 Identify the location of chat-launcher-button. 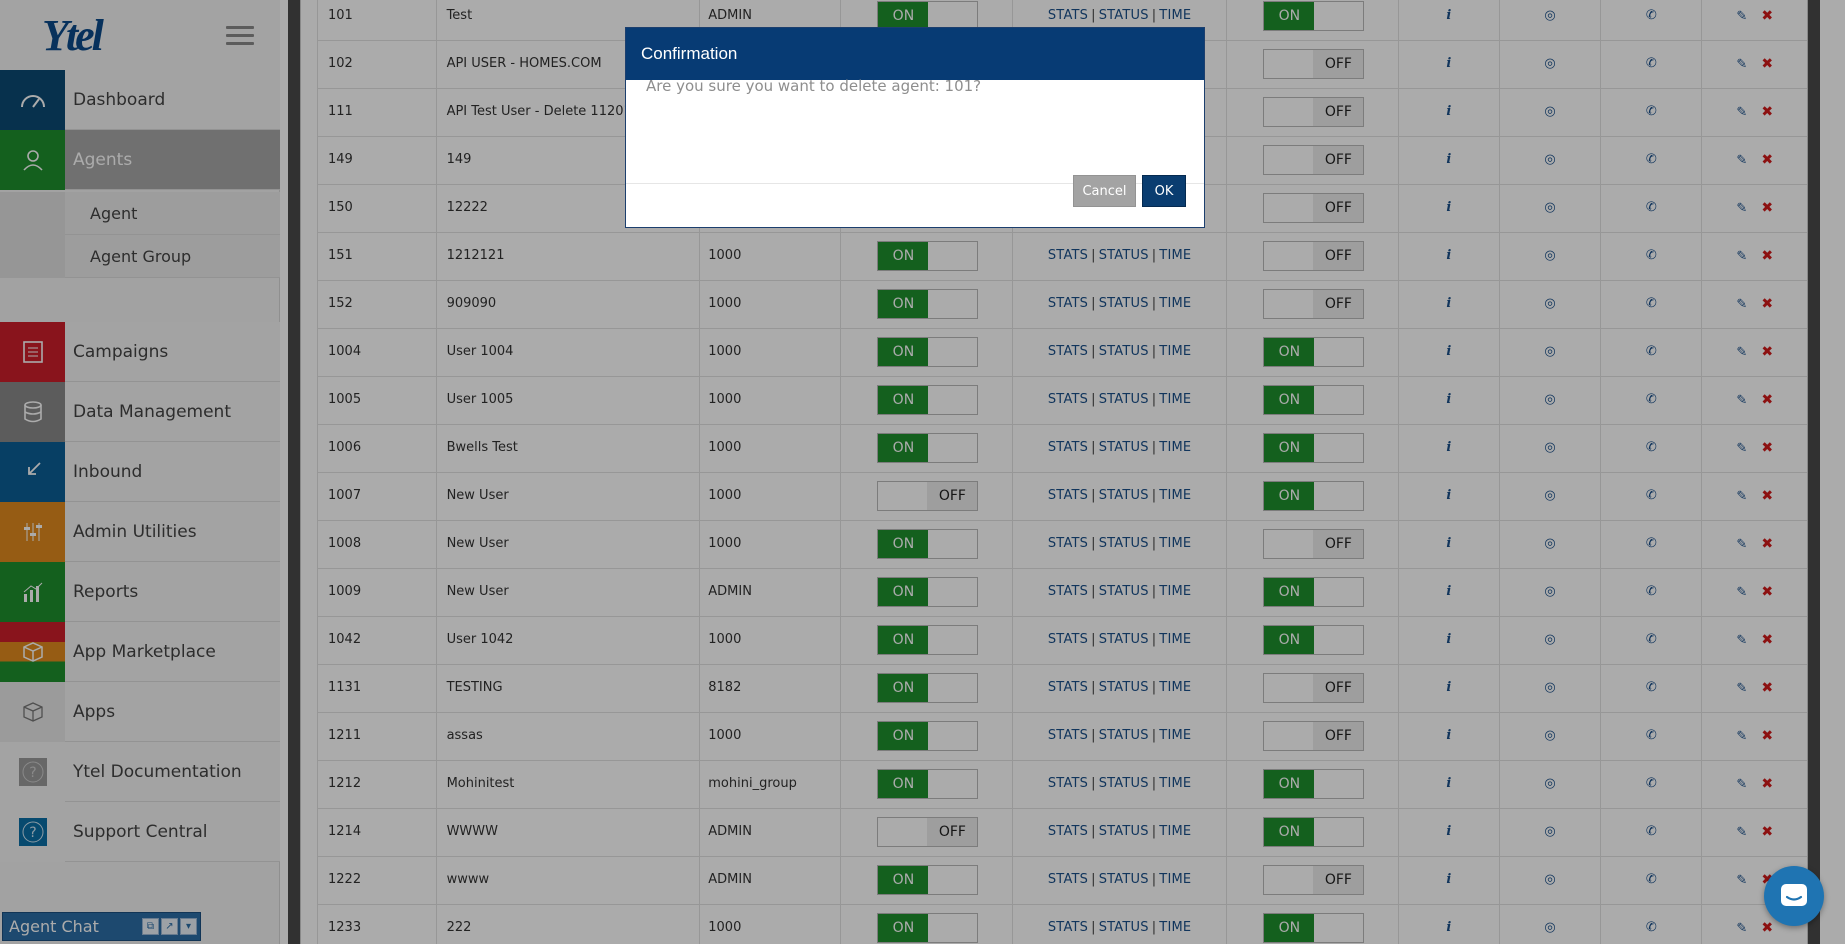
(1794, 896).